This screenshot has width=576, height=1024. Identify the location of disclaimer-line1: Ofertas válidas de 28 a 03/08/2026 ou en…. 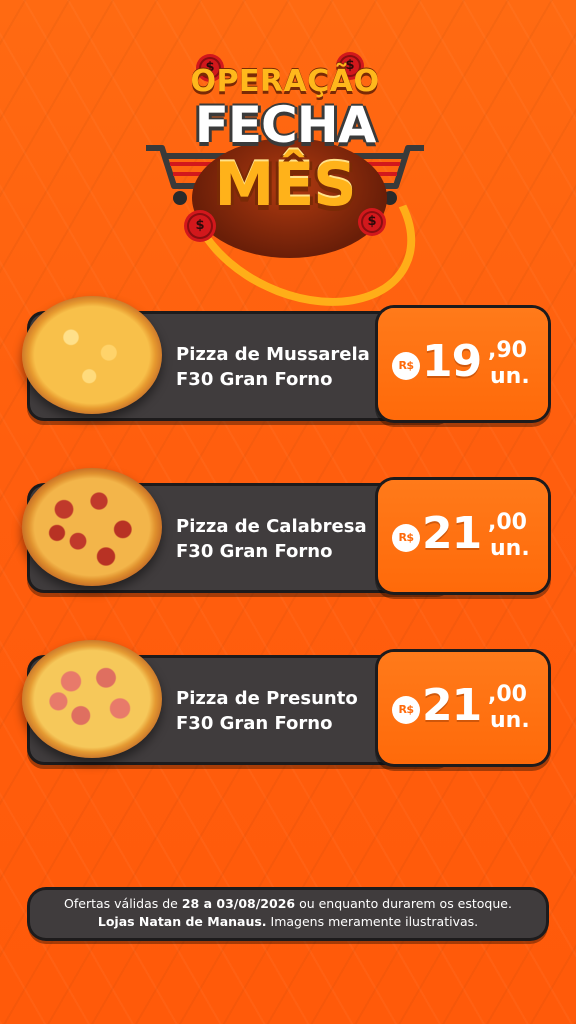
(288, 904).